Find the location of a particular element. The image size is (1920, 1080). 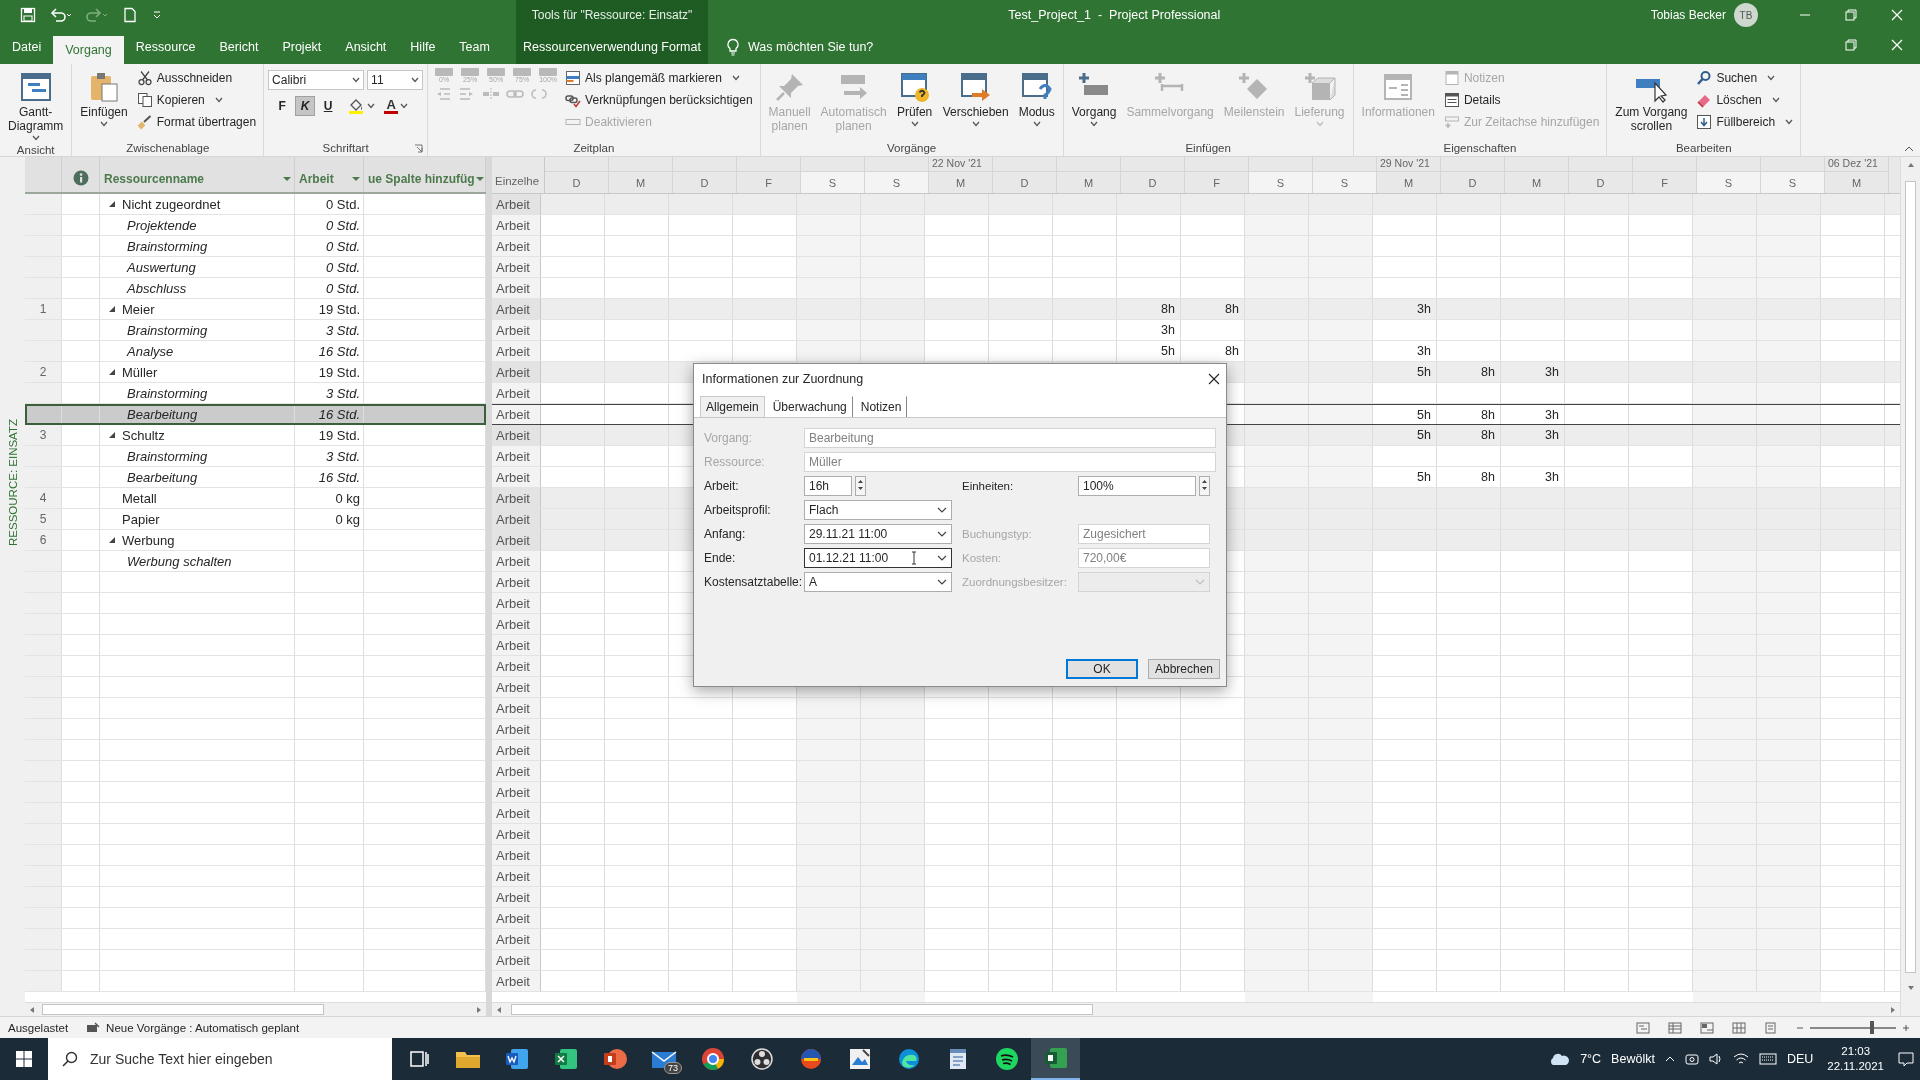

weather-temperature: 7°C is located at coordinates (1591, 1059).